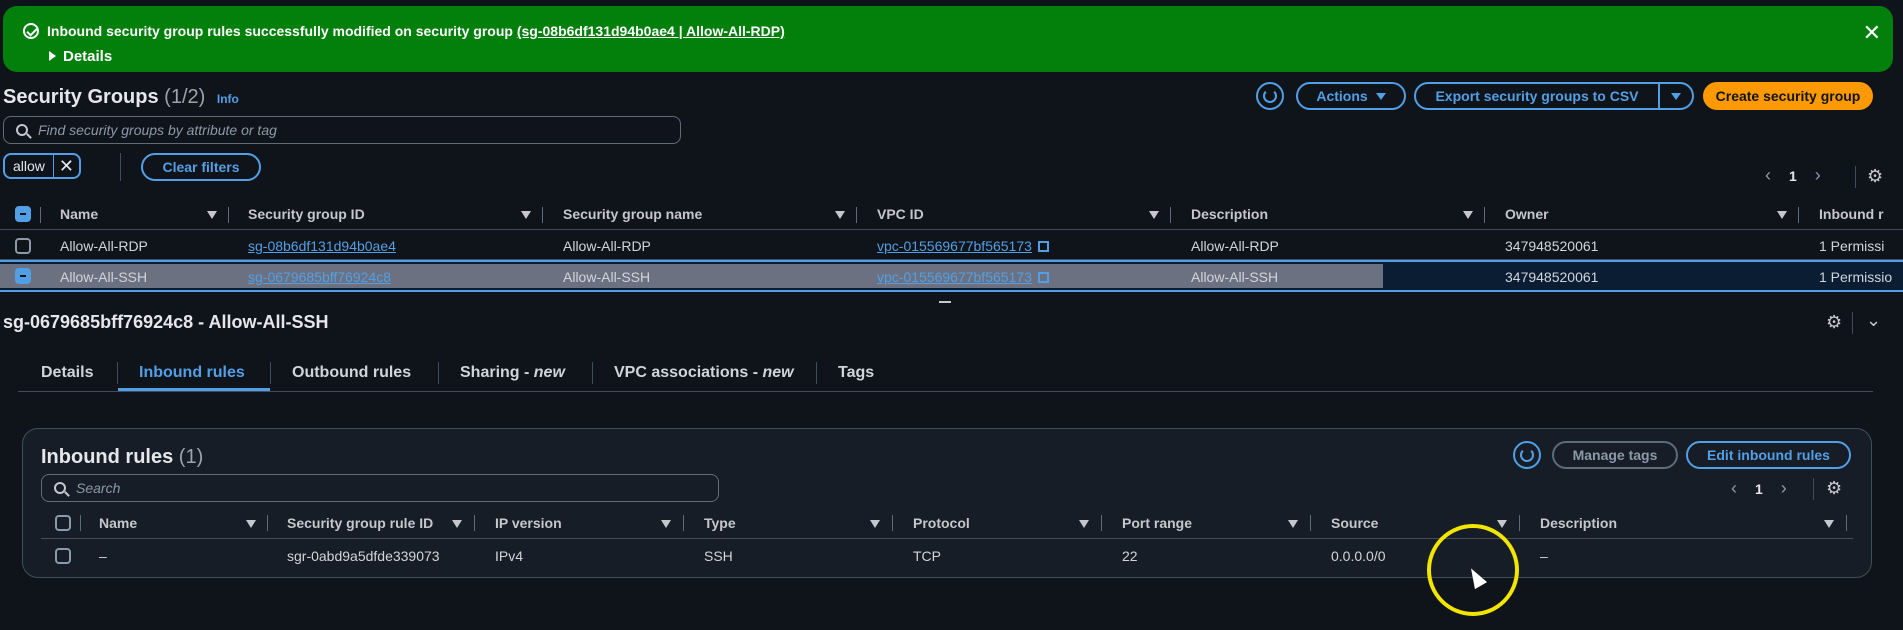 This screenshot has width=1903, height=630. I want to click on cell-inbound: 1 Permissio, so click(1856, 277).